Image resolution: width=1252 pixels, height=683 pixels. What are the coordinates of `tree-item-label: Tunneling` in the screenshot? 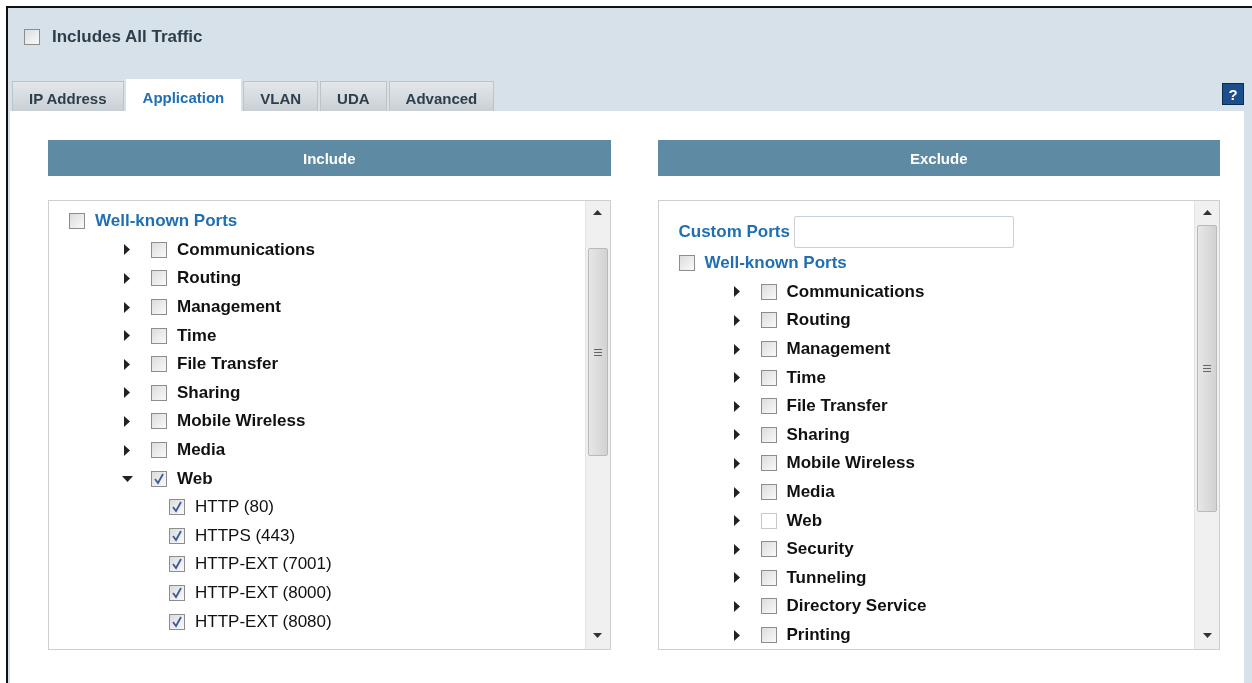 It's located at (826, 577).